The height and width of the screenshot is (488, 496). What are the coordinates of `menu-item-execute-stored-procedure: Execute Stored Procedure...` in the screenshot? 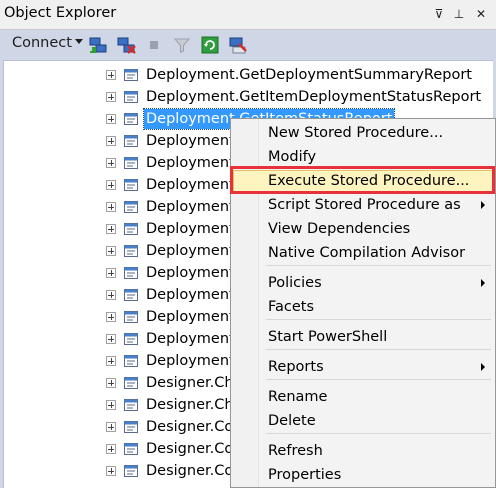 It's located at (363, 181).